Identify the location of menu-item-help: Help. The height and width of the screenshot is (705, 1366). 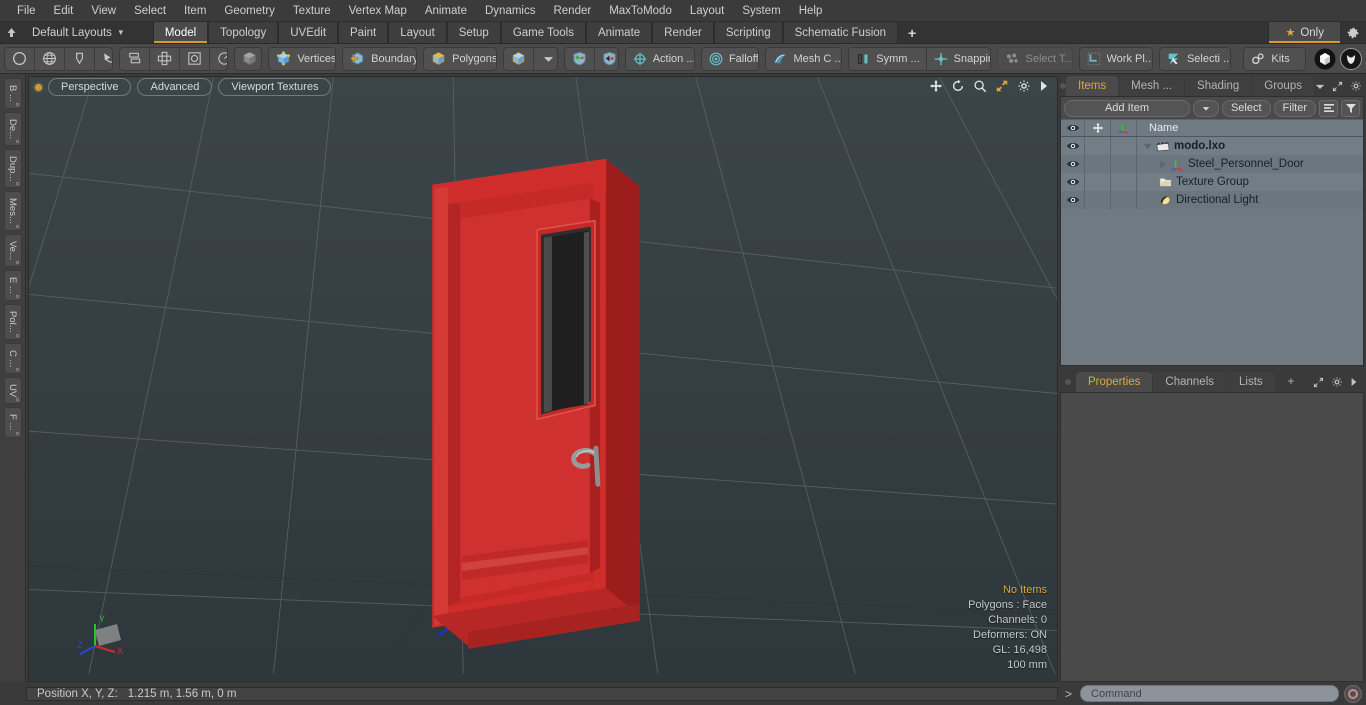
(811, 11).